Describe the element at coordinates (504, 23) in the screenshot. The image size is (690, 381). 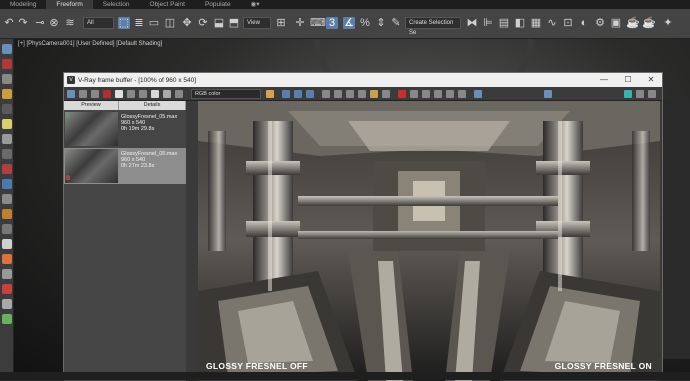
I see `toggle-scene-explorer-icon: ▤` at that location.